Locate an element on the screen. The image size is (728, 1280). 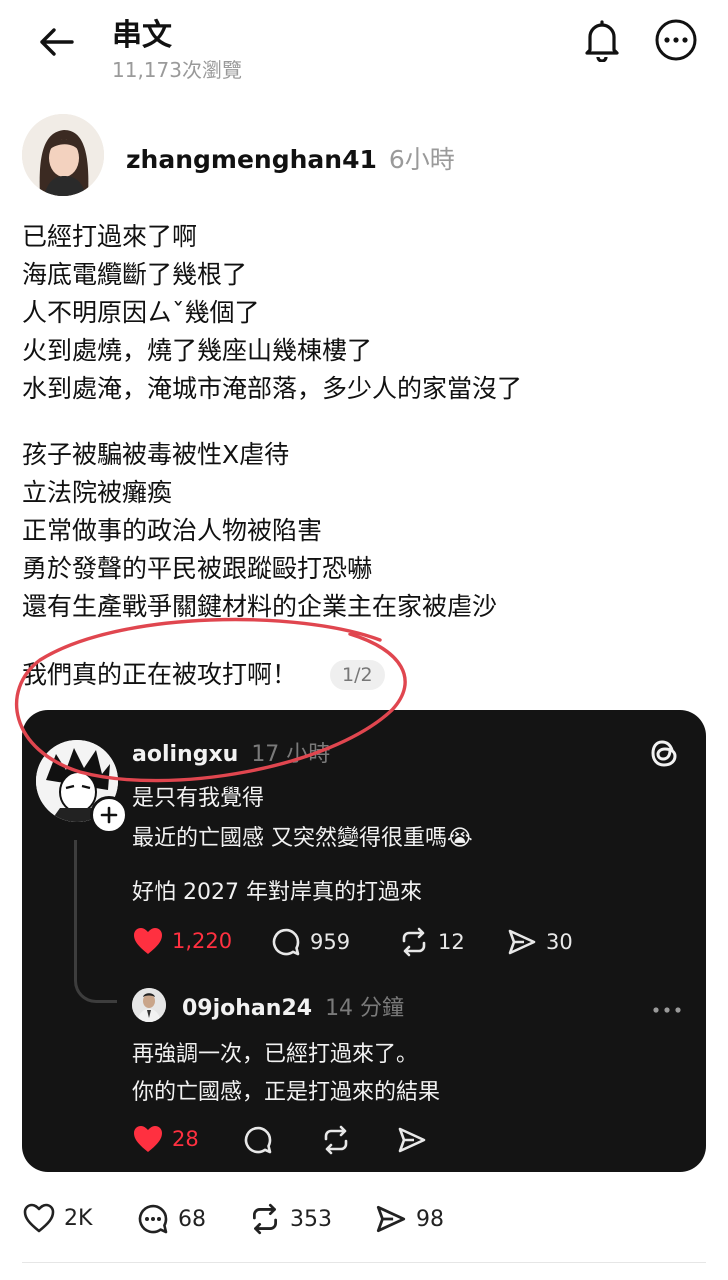
comment-count: 68 is located at coordinates (192, 1219).